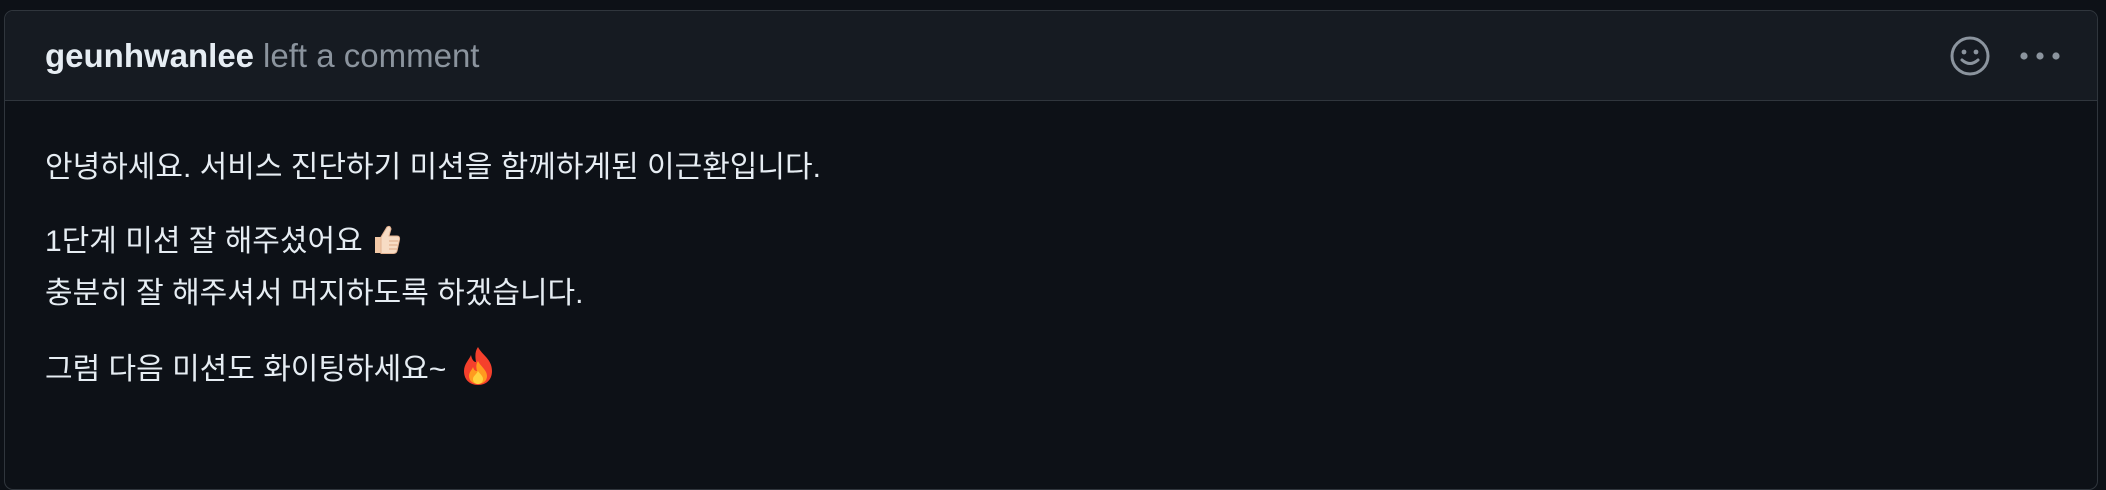 This screenshot has height=490, width=2106. What do you see at coordinates (386, 247) in the screenshot?
I see `thumbs-up-emoji` at bounding box center [386, 247].